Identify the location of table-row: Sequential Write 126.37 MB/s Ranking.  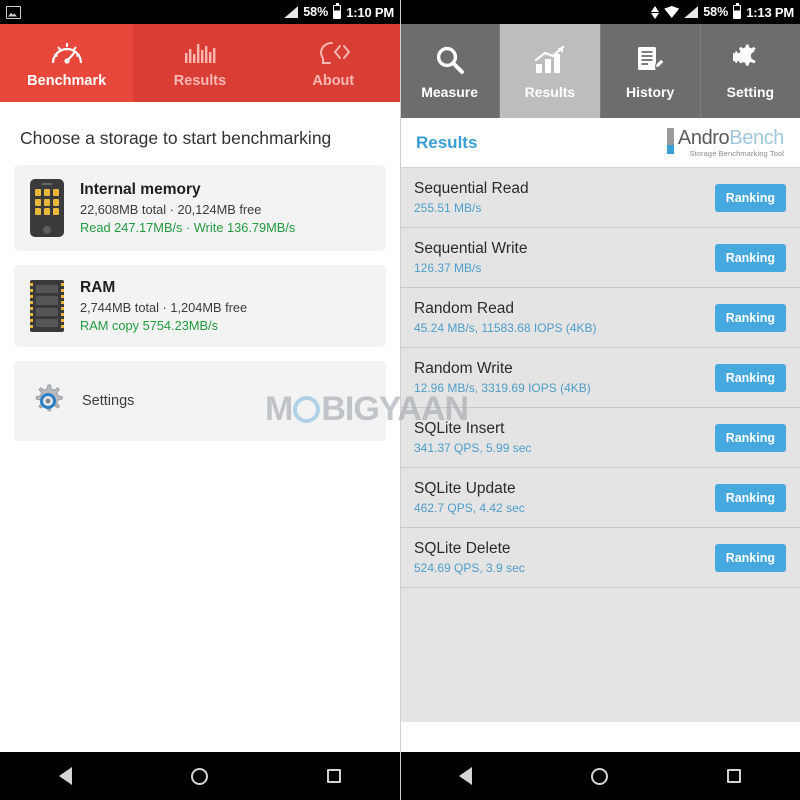
(600, 258).